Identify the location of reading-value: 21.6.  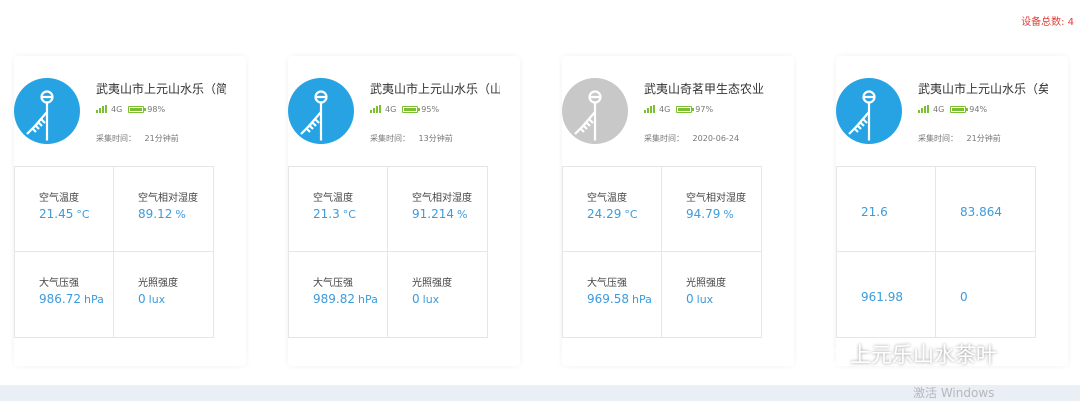
(874, 212).